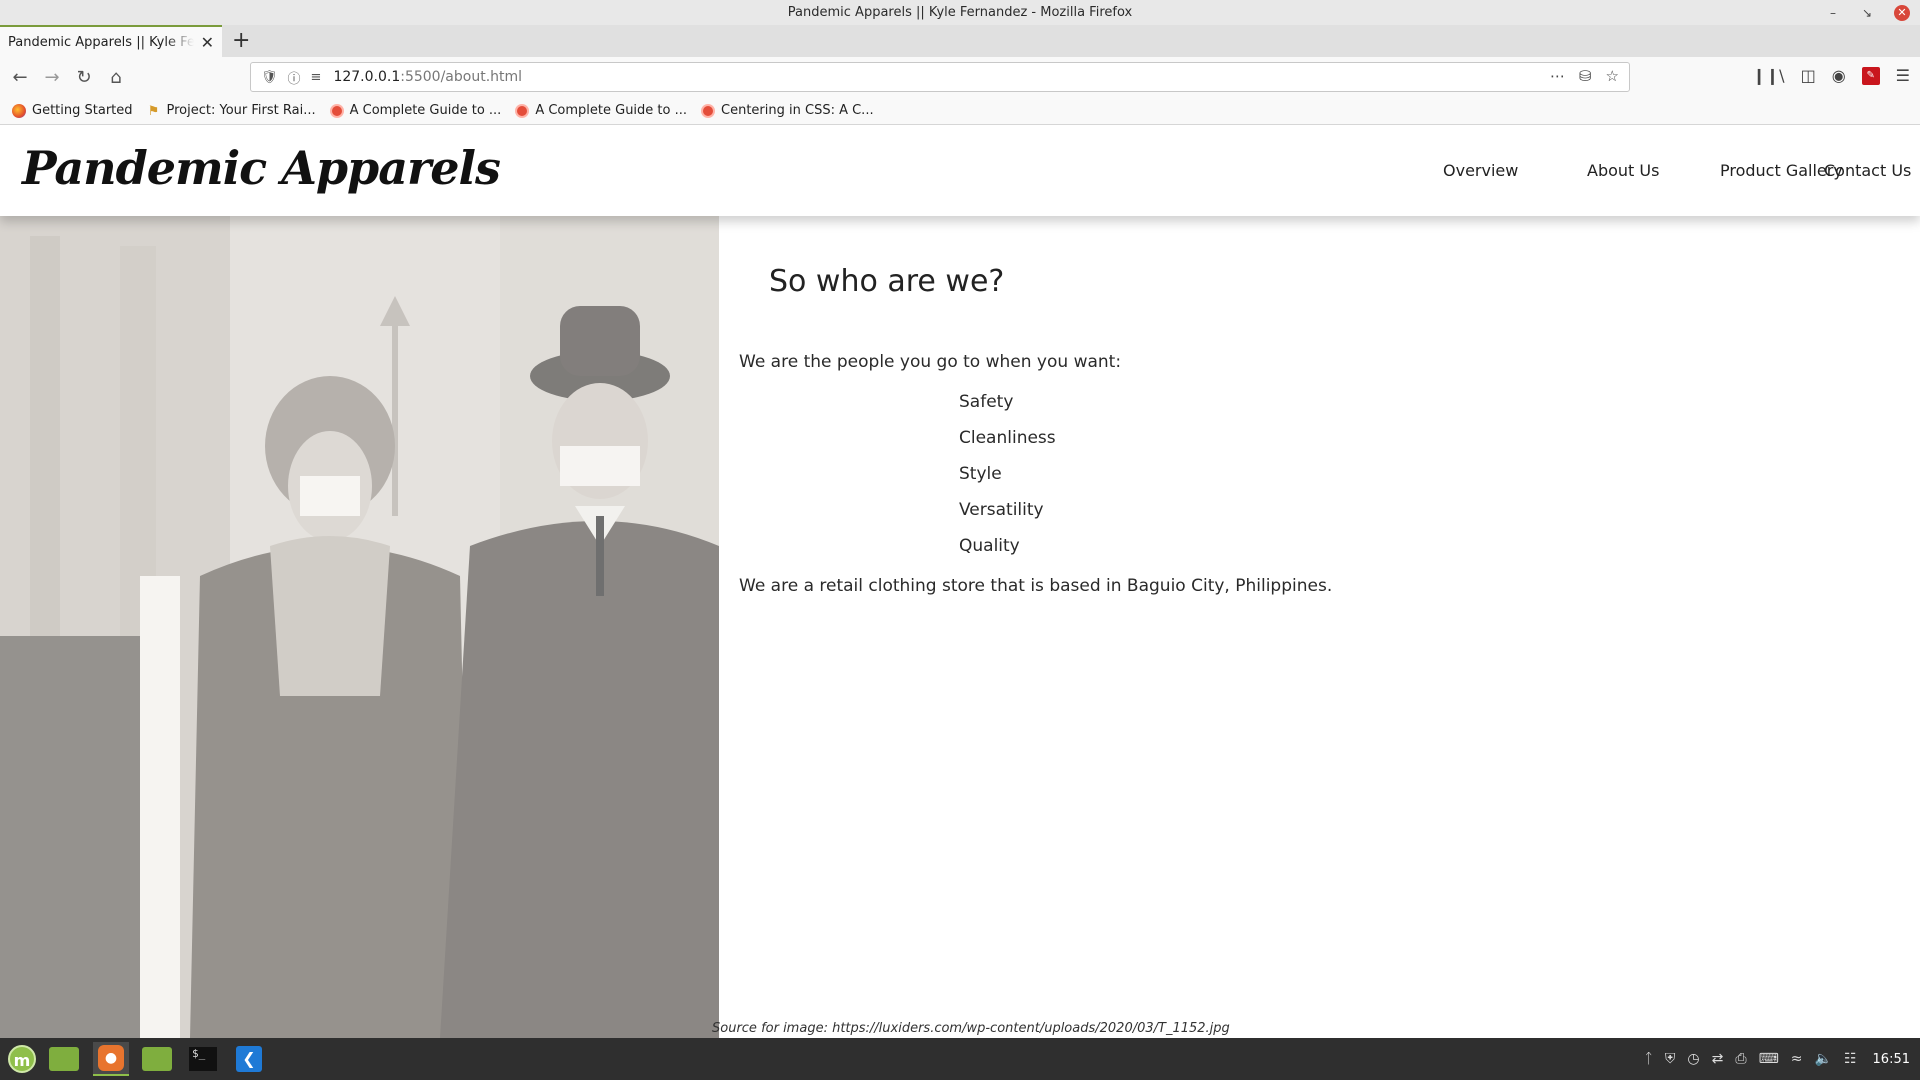 The height and width of the screenshot is (1080, 1920). What do you see at coordinates (1808, 75) in the screenshot?
I see `sidebar-icon: ◫` at bounding box center [1808, 75].